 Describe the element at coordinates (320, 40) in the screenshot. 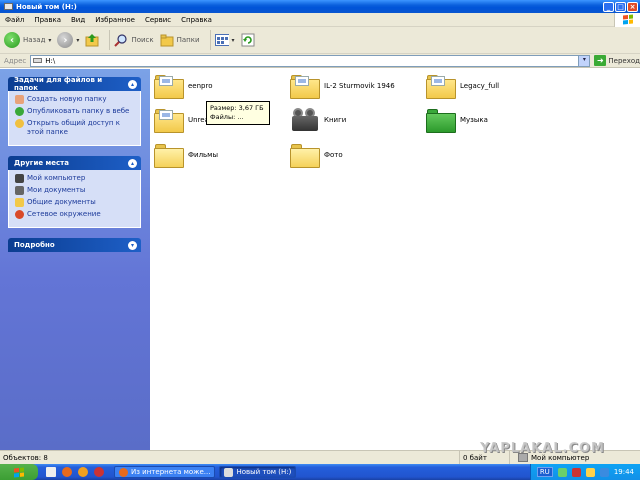

I see `toolbar: ‹ Назад ▾ › ▾ Поиск Папки ▾` at that location.